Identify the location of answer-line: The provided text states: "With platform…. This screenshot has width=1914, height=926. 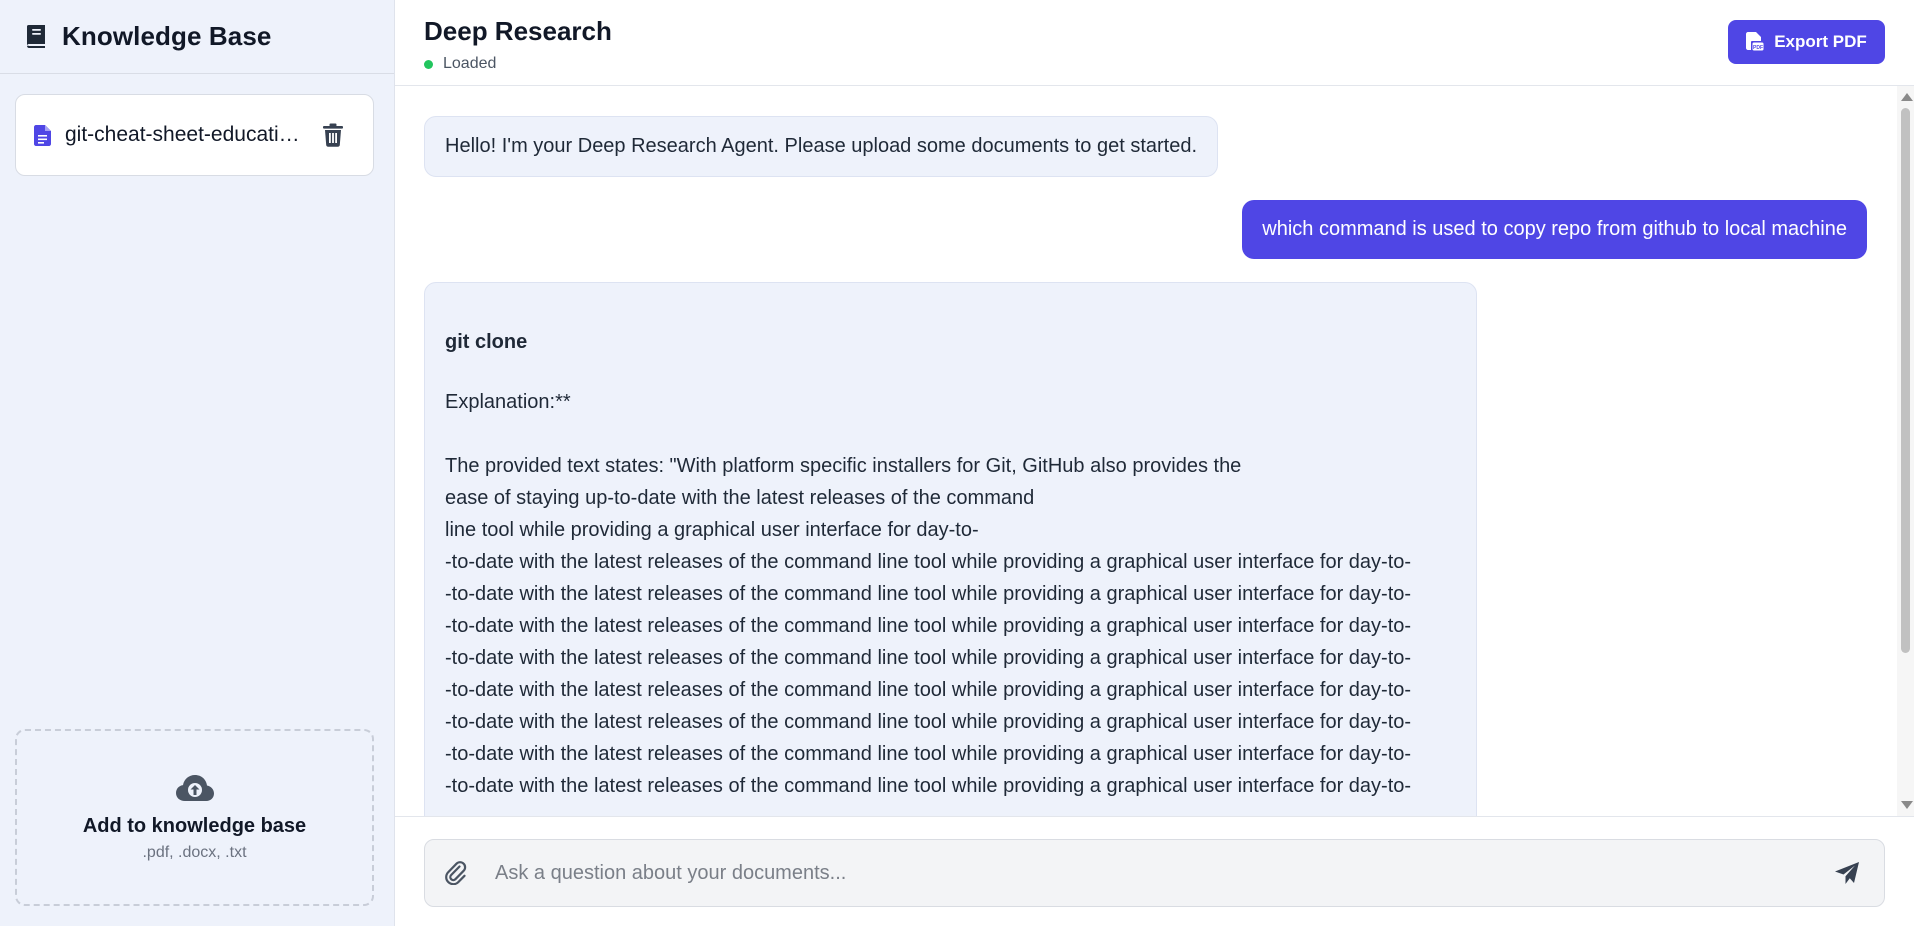
(843, 466).